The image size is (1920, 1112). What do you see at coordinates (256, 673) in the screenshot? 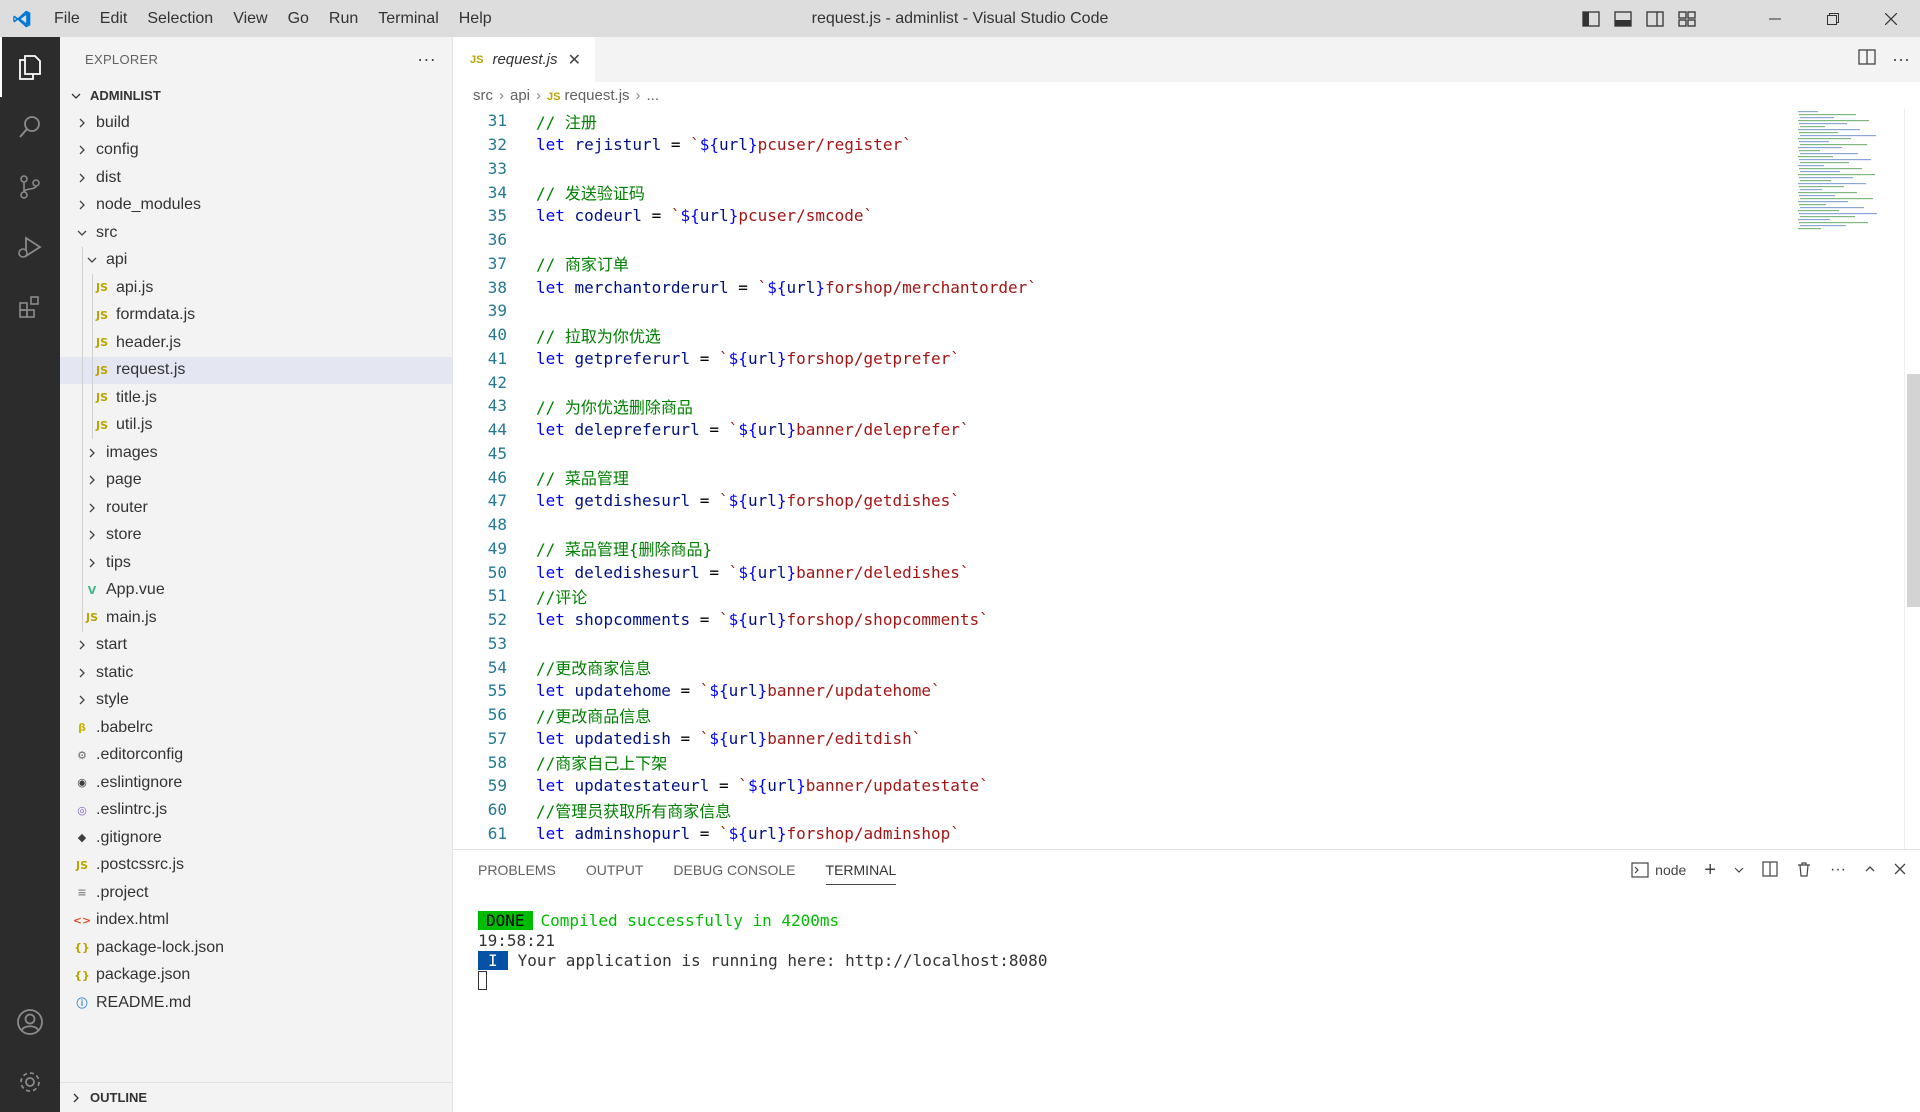
I see `folder-item: static` at bounding box center [256, 673].